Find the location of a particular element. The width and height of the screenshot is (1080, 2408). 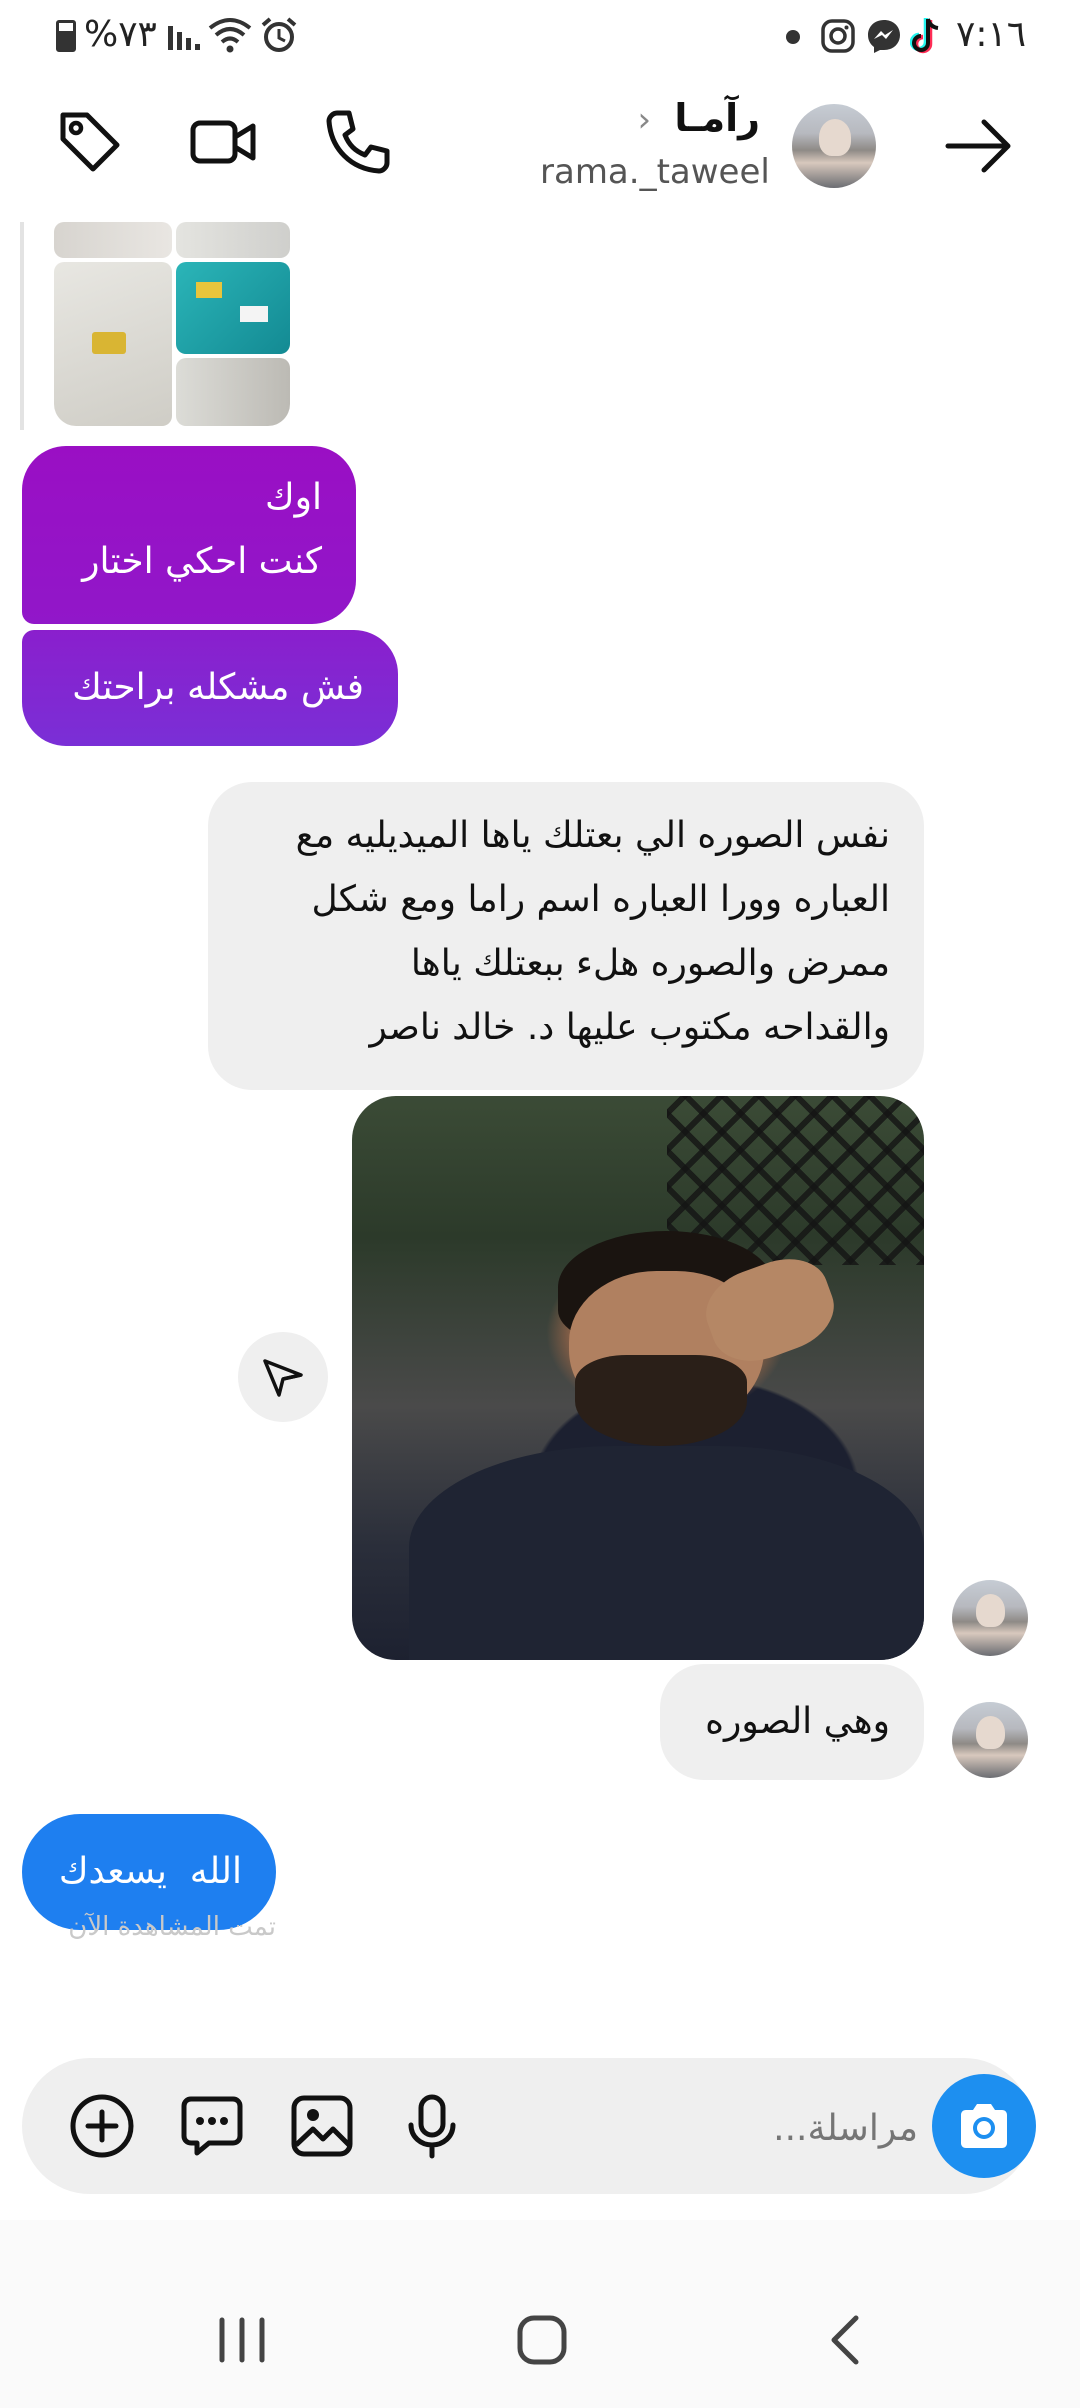

message-input is located at coordinates (711, 2128).